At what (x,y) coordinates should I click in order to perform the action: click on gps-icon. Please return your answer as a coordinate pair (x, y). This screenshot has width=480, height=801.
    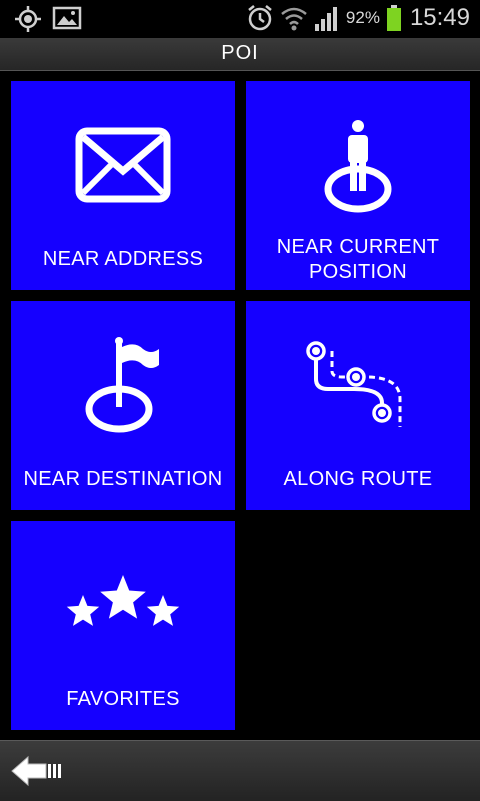
    Looking at the image, I should click on (28, 19).